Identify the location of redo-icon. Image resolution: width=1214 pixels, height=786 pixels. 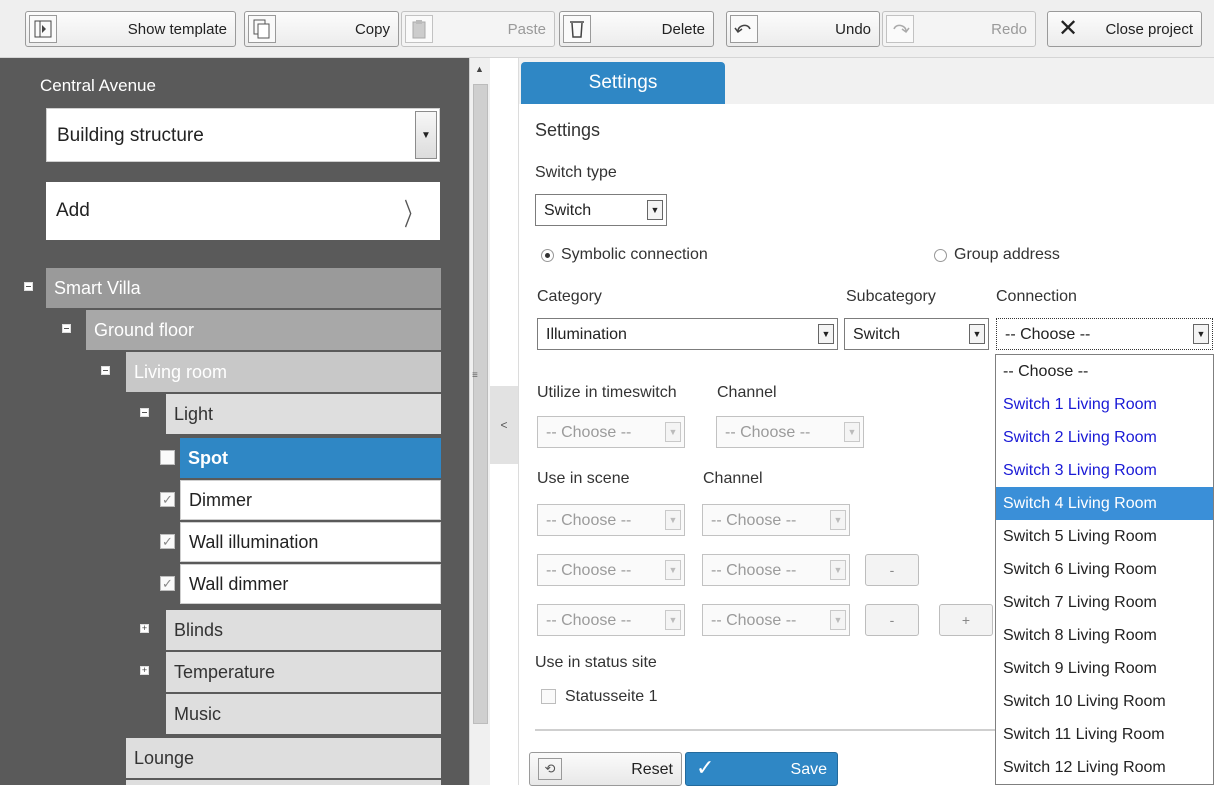
(900, 29).